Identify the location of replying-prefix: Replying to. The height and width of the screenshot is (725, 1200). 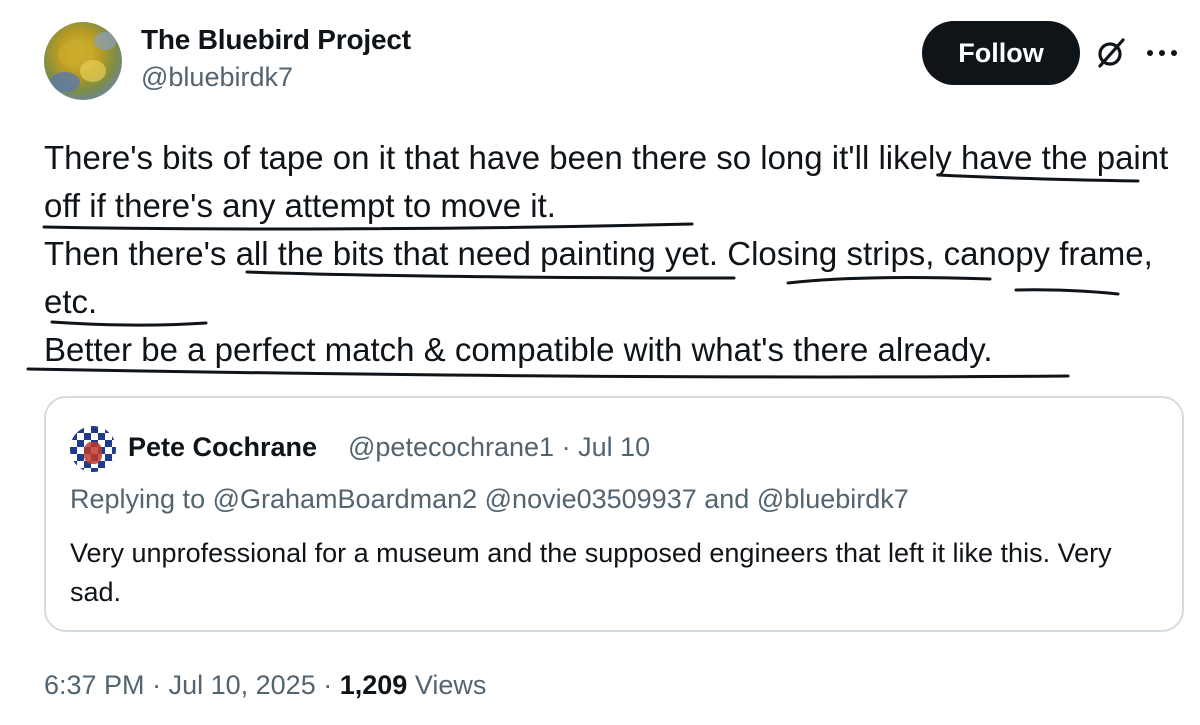
(138, 499).